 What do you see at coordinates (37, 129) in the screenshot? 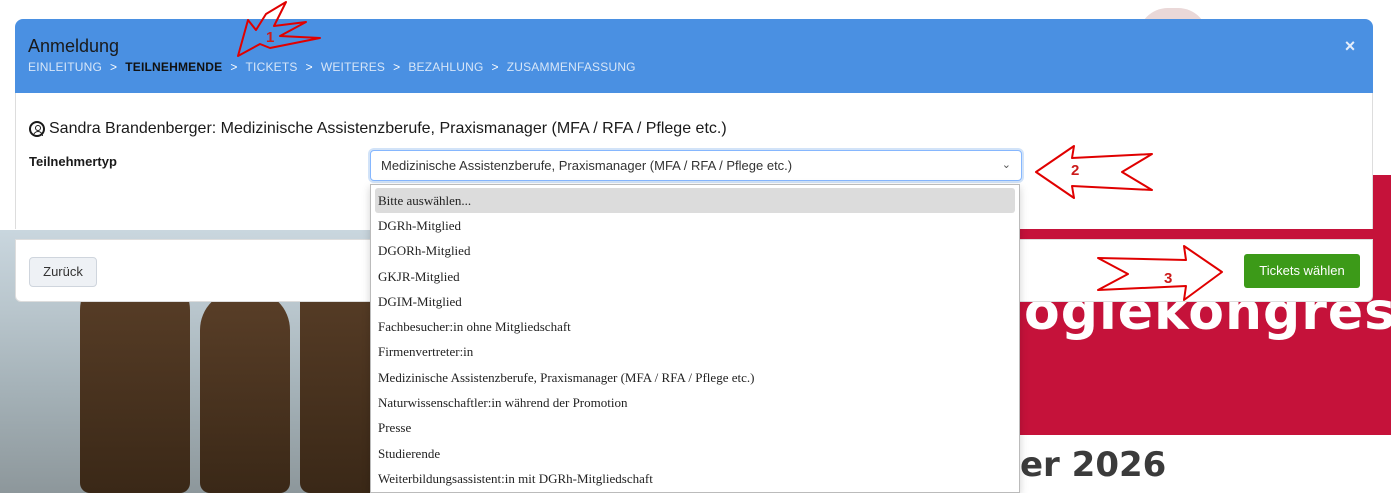
I see `user-circle-icon` at bounding box center [37, 129].